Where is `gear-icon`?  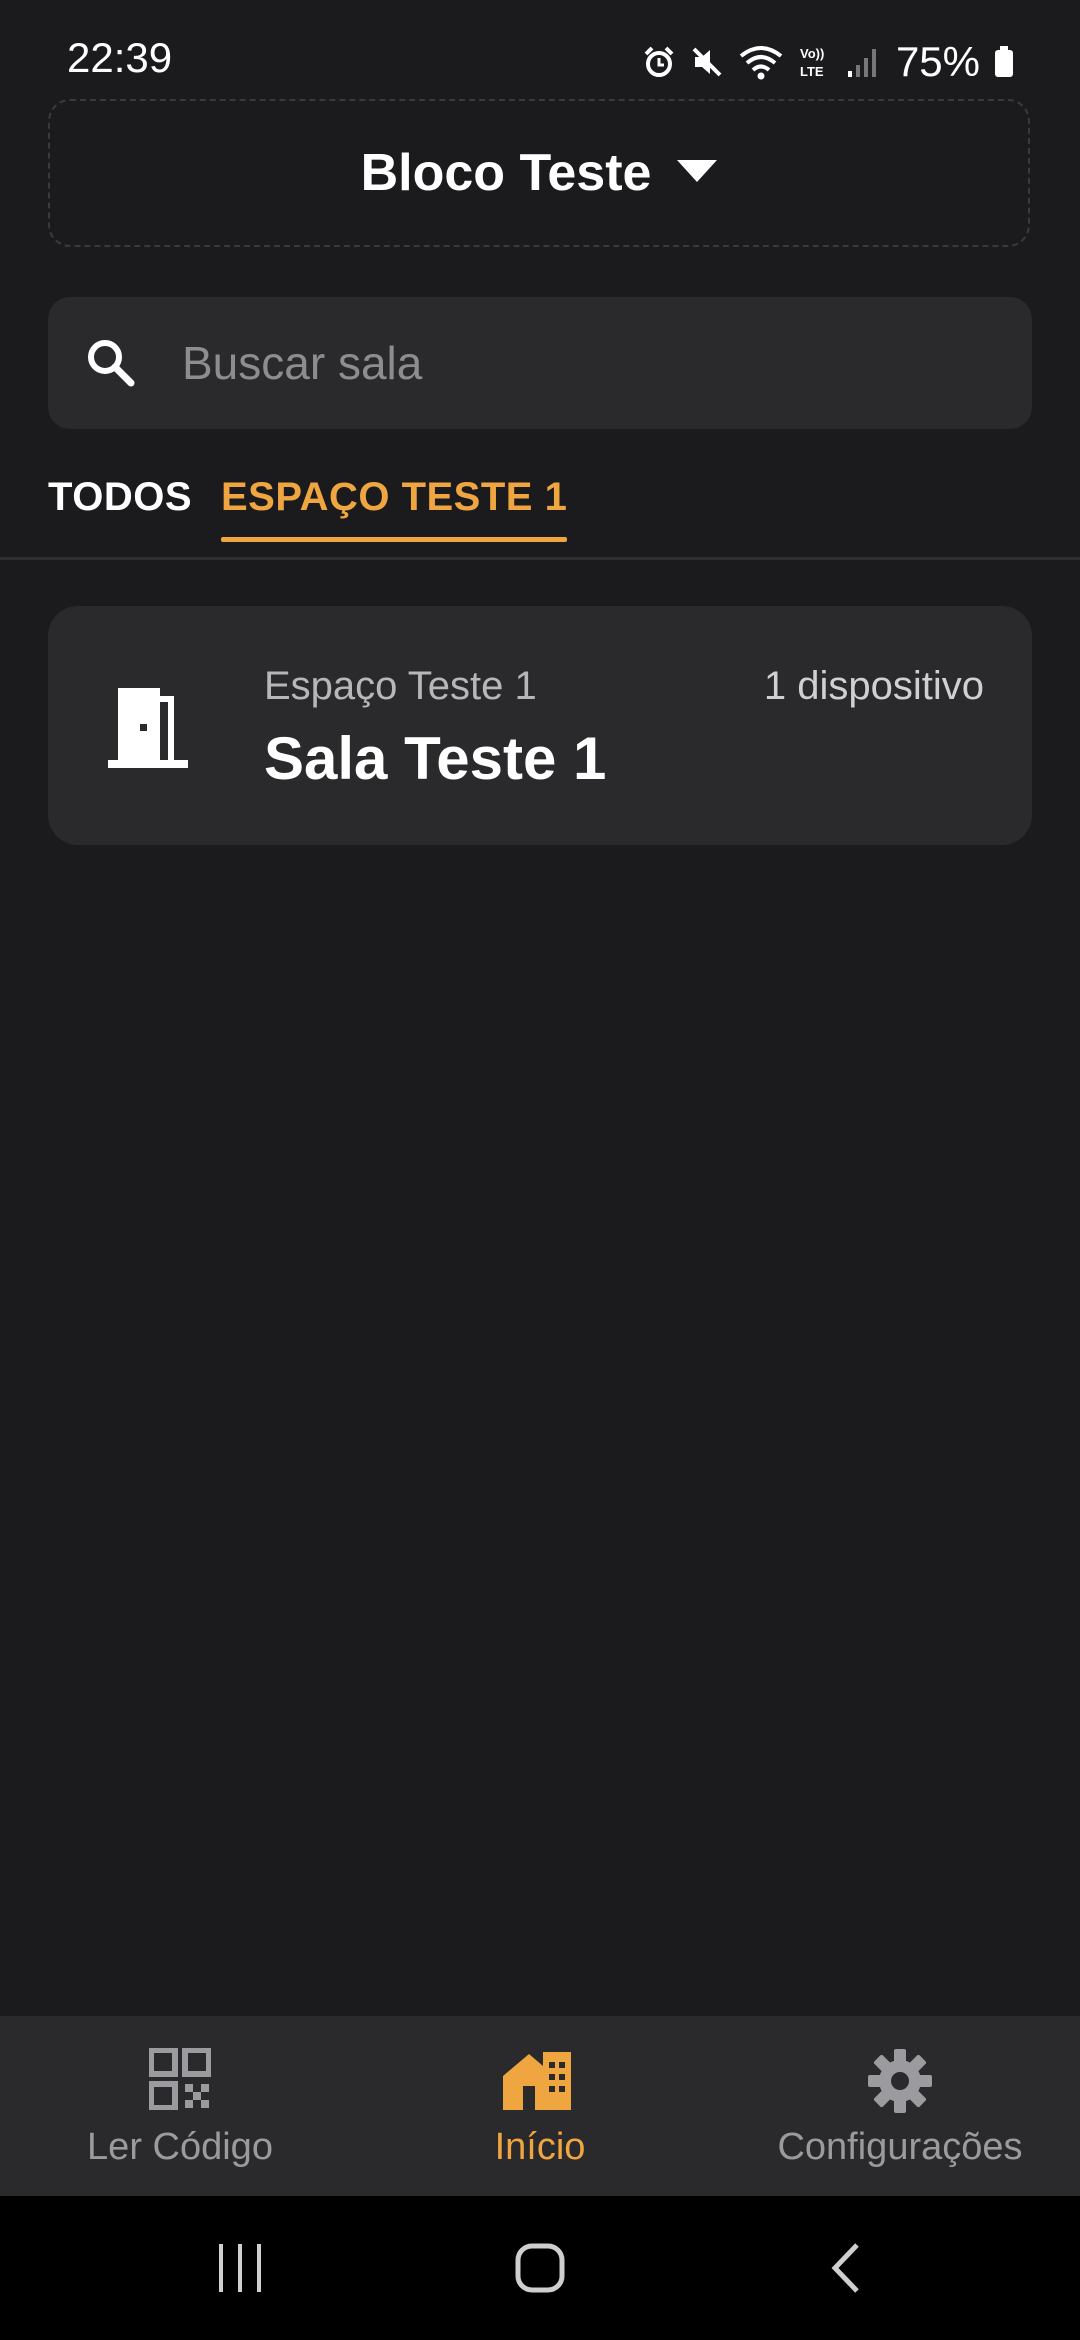 gear-icon is located at coordinates (900, 2081).